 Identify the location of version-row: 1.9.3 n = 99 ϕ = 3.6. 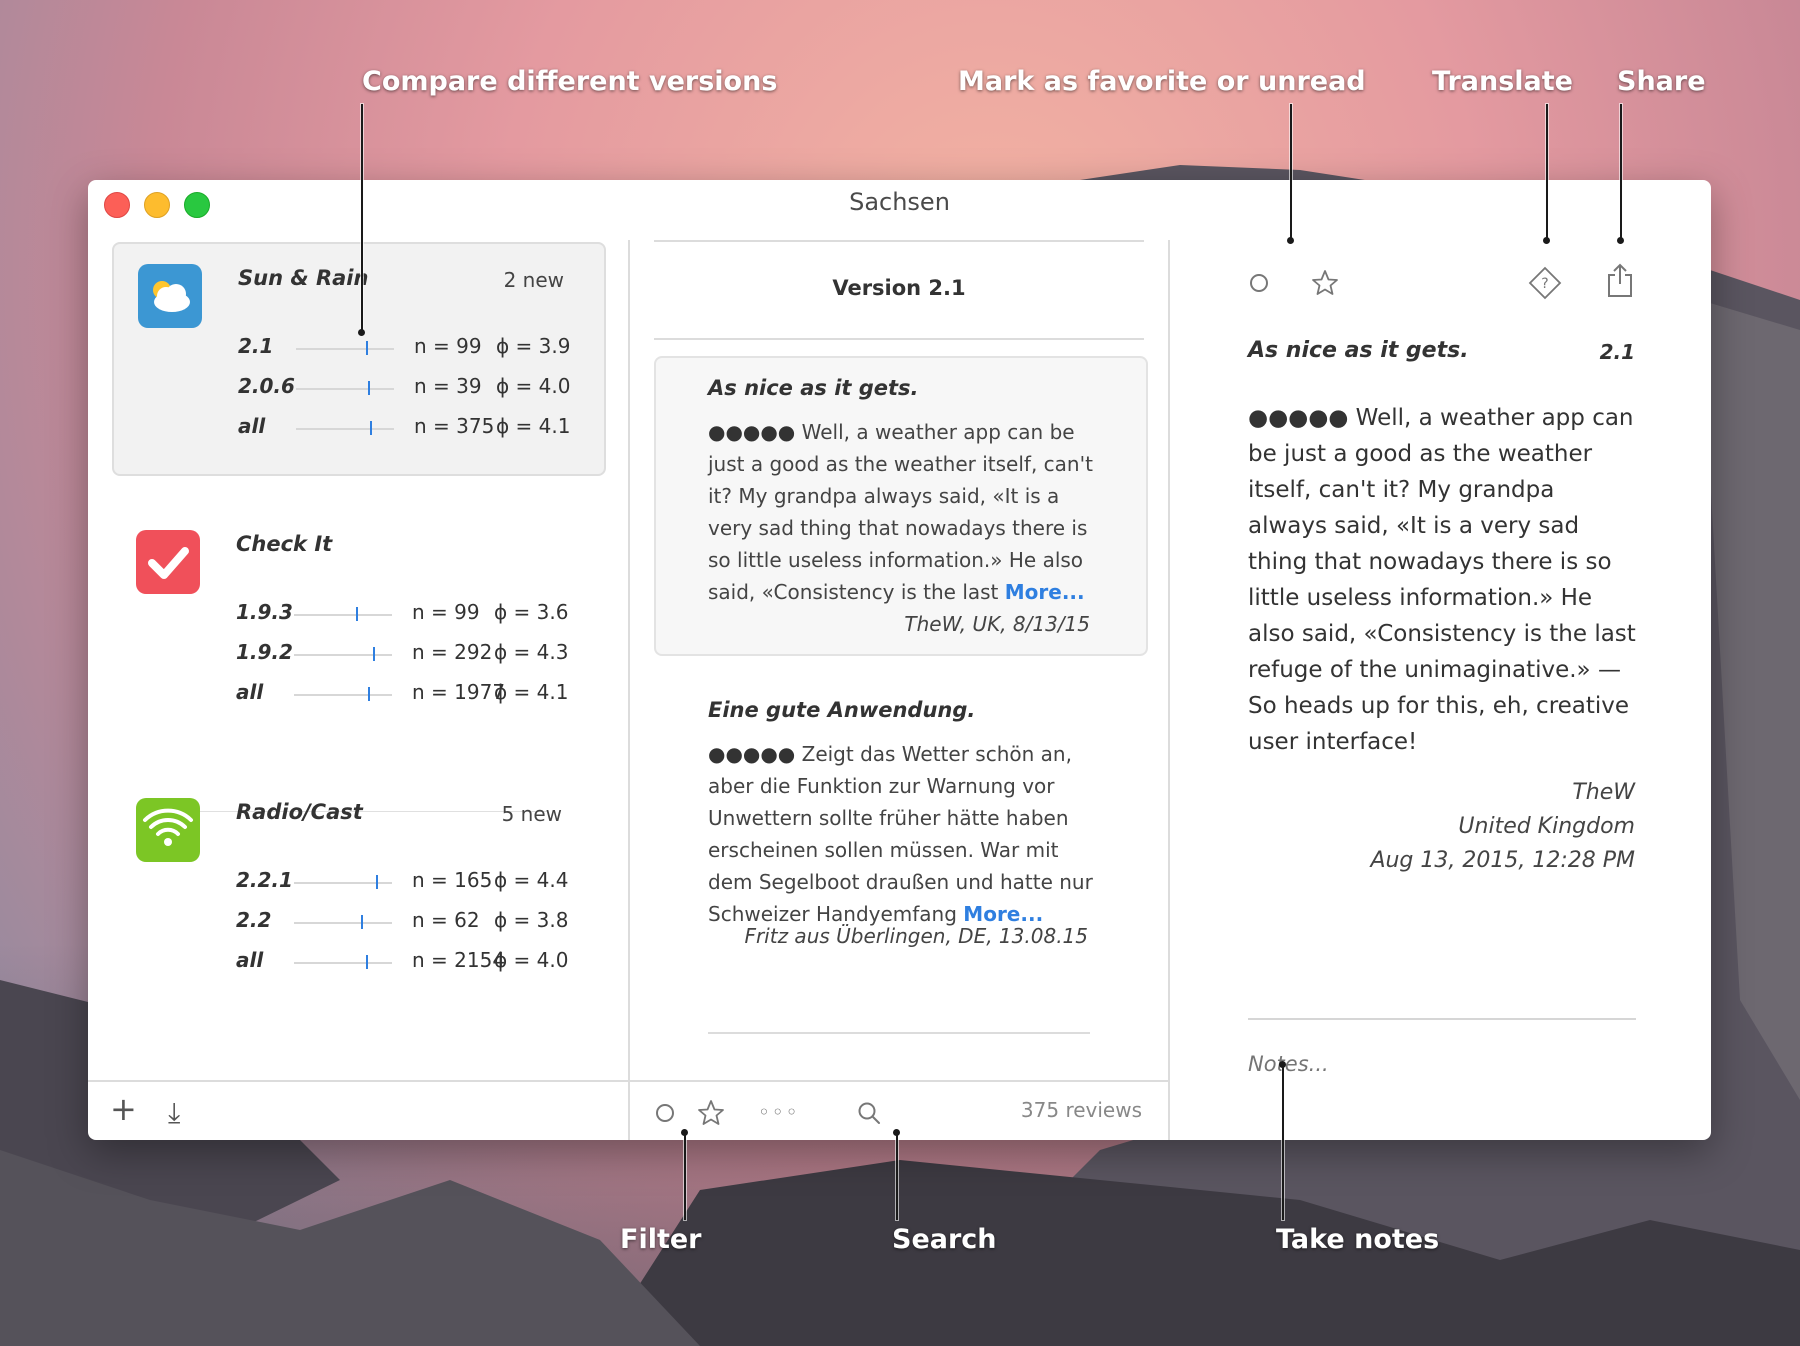
(406, 615).